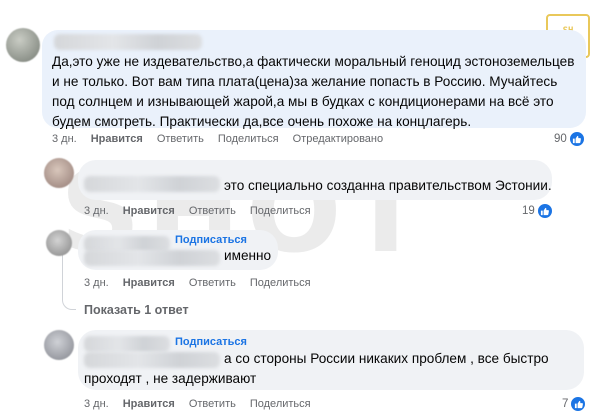 The image size is (610, 414). I want to click on comment-text: именно, so click(248, 255).